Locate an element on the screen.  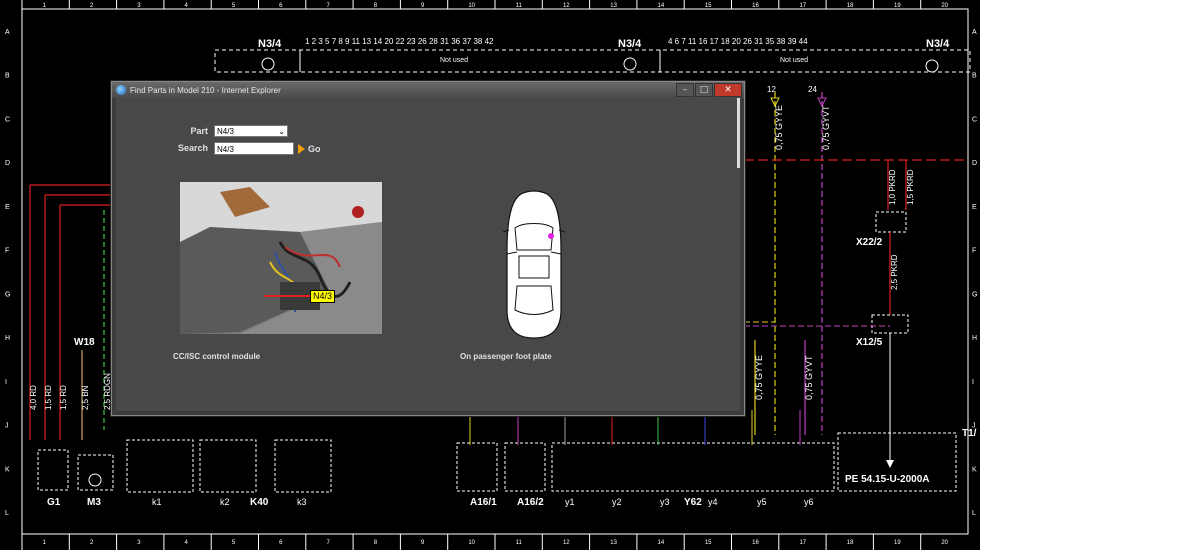
component-m3: M3 is located at coordinates (94, 502).